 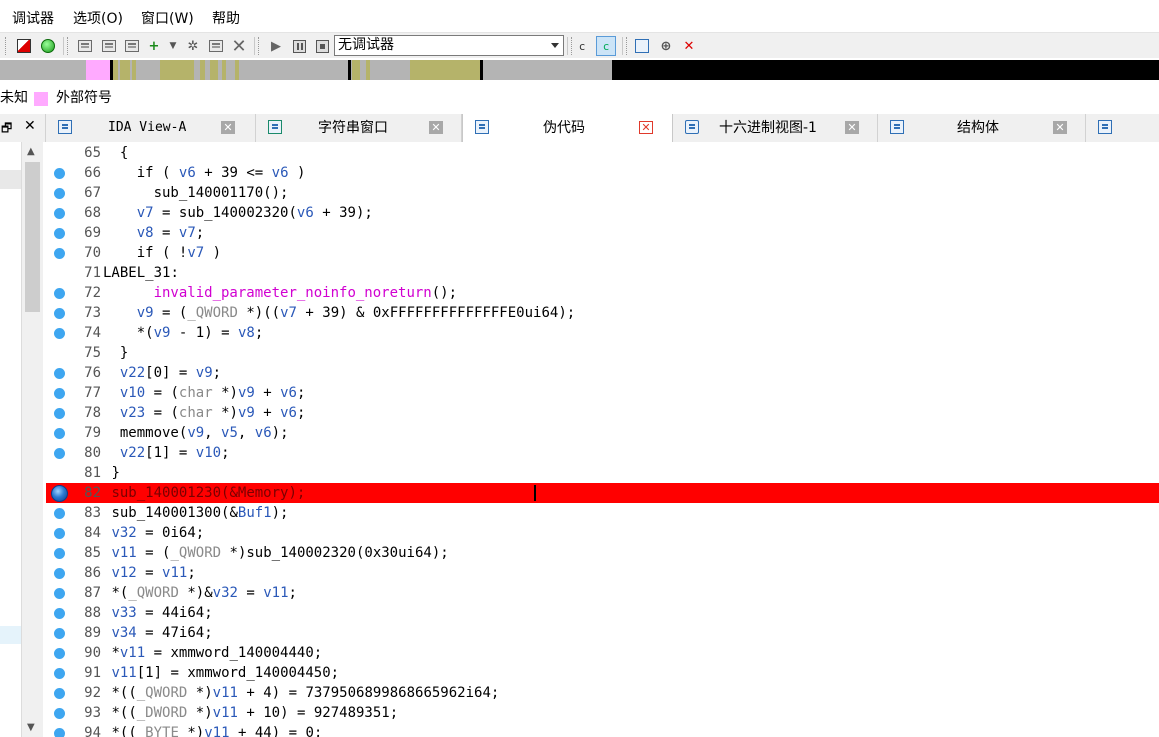 I want to click on scroll-thumb, so click(x=32, y=237).